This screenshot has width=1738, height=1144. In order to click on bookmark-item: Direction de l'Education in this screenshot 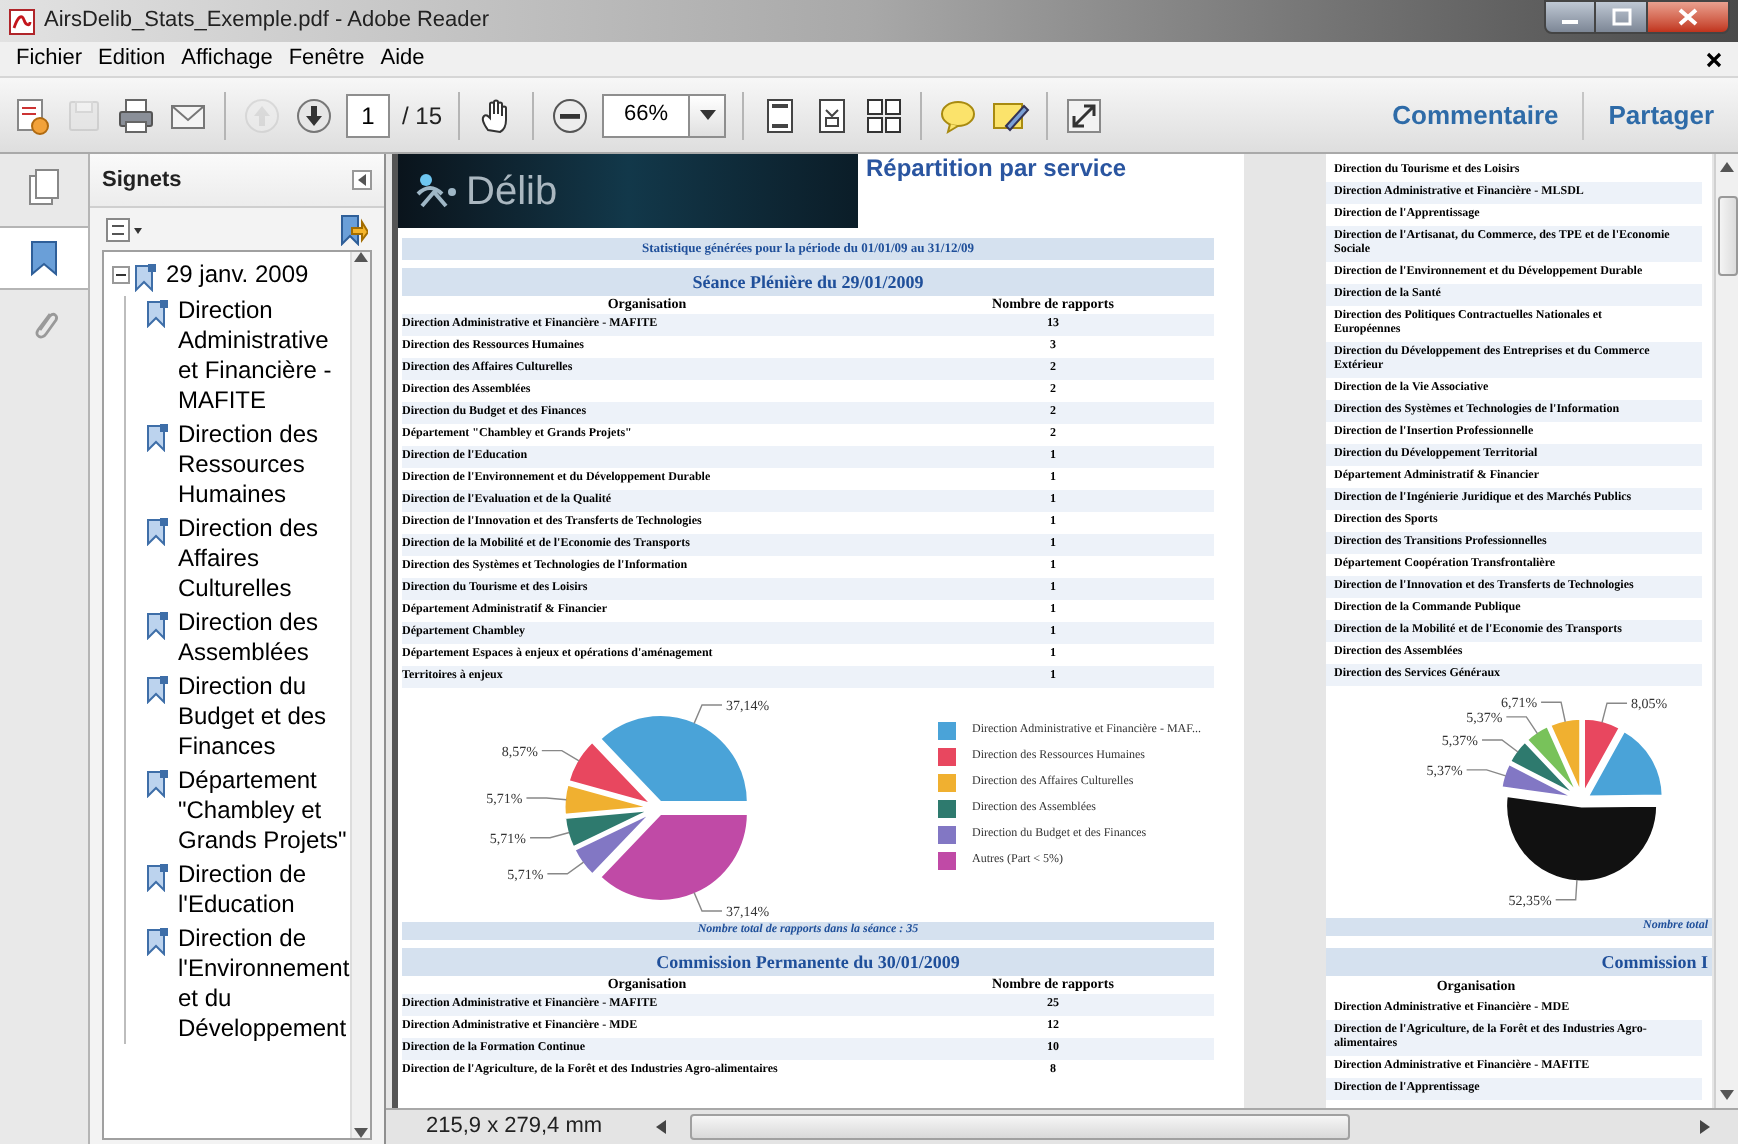, I will do `click(264, 890)`.